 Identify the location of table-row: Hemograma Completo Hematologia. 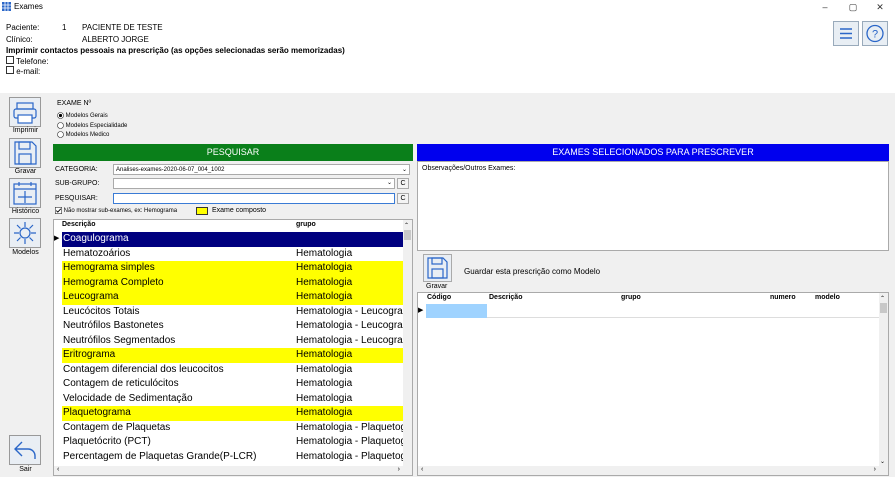
(233, 282).